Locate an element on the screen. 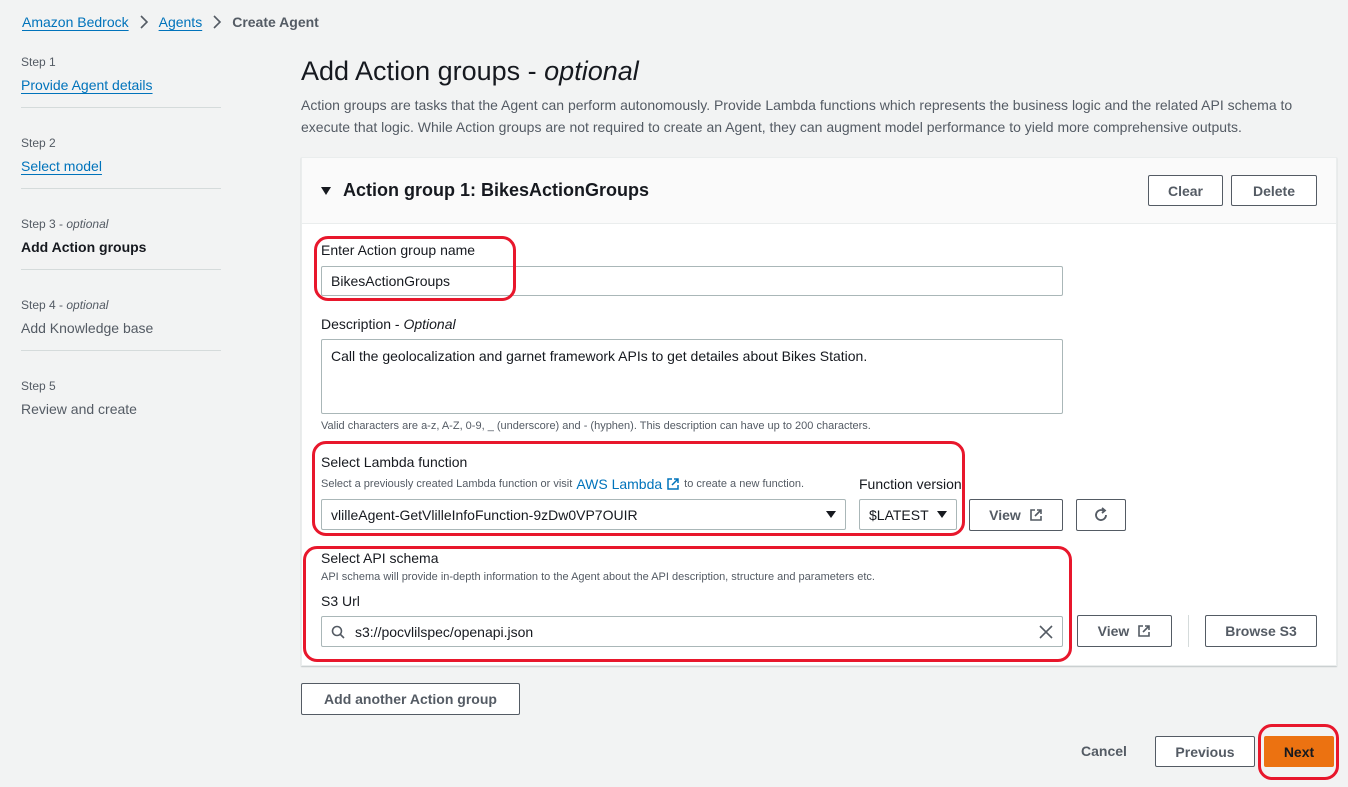 This screenshot has width=1348, height=787. function-version-label: Function version is located at coordinates (910, 484).